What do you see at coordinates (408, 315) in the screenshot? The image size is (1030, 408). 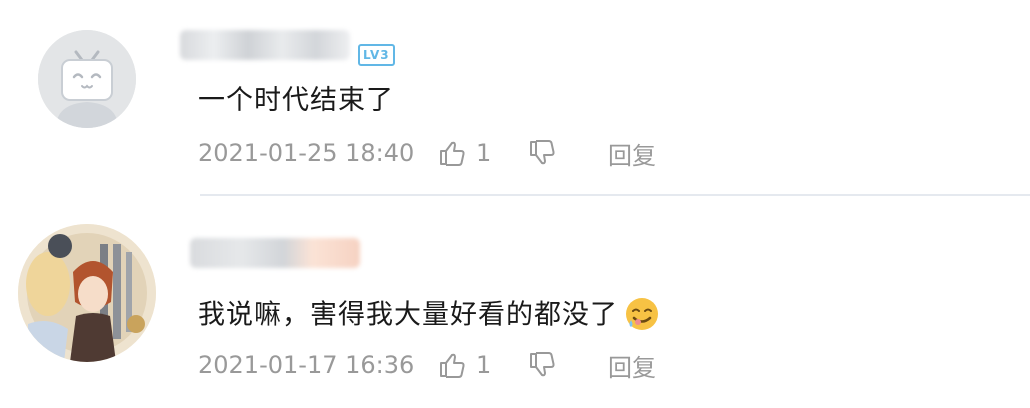 I see `comment-text-body: 我说嘛，害得我大量好看的都没了` at bounding box center [408, 315].